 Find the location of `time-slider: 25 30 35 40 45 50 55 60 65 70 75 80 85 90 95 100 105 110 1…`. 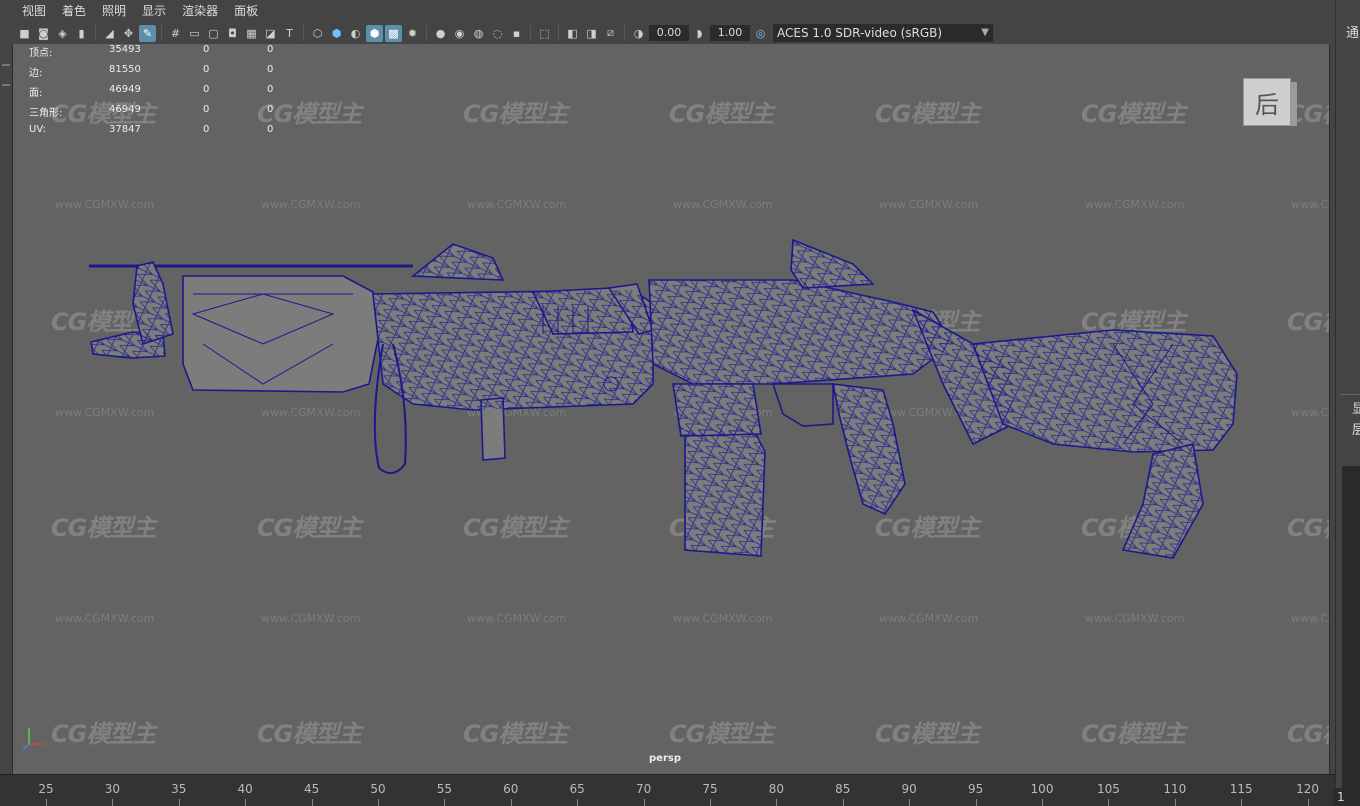

time-slider: 25 30 35 40 45 50 55 60 65 70 75 80 85 90 95 100 105 110 1… is located at coordinates (667, 790).